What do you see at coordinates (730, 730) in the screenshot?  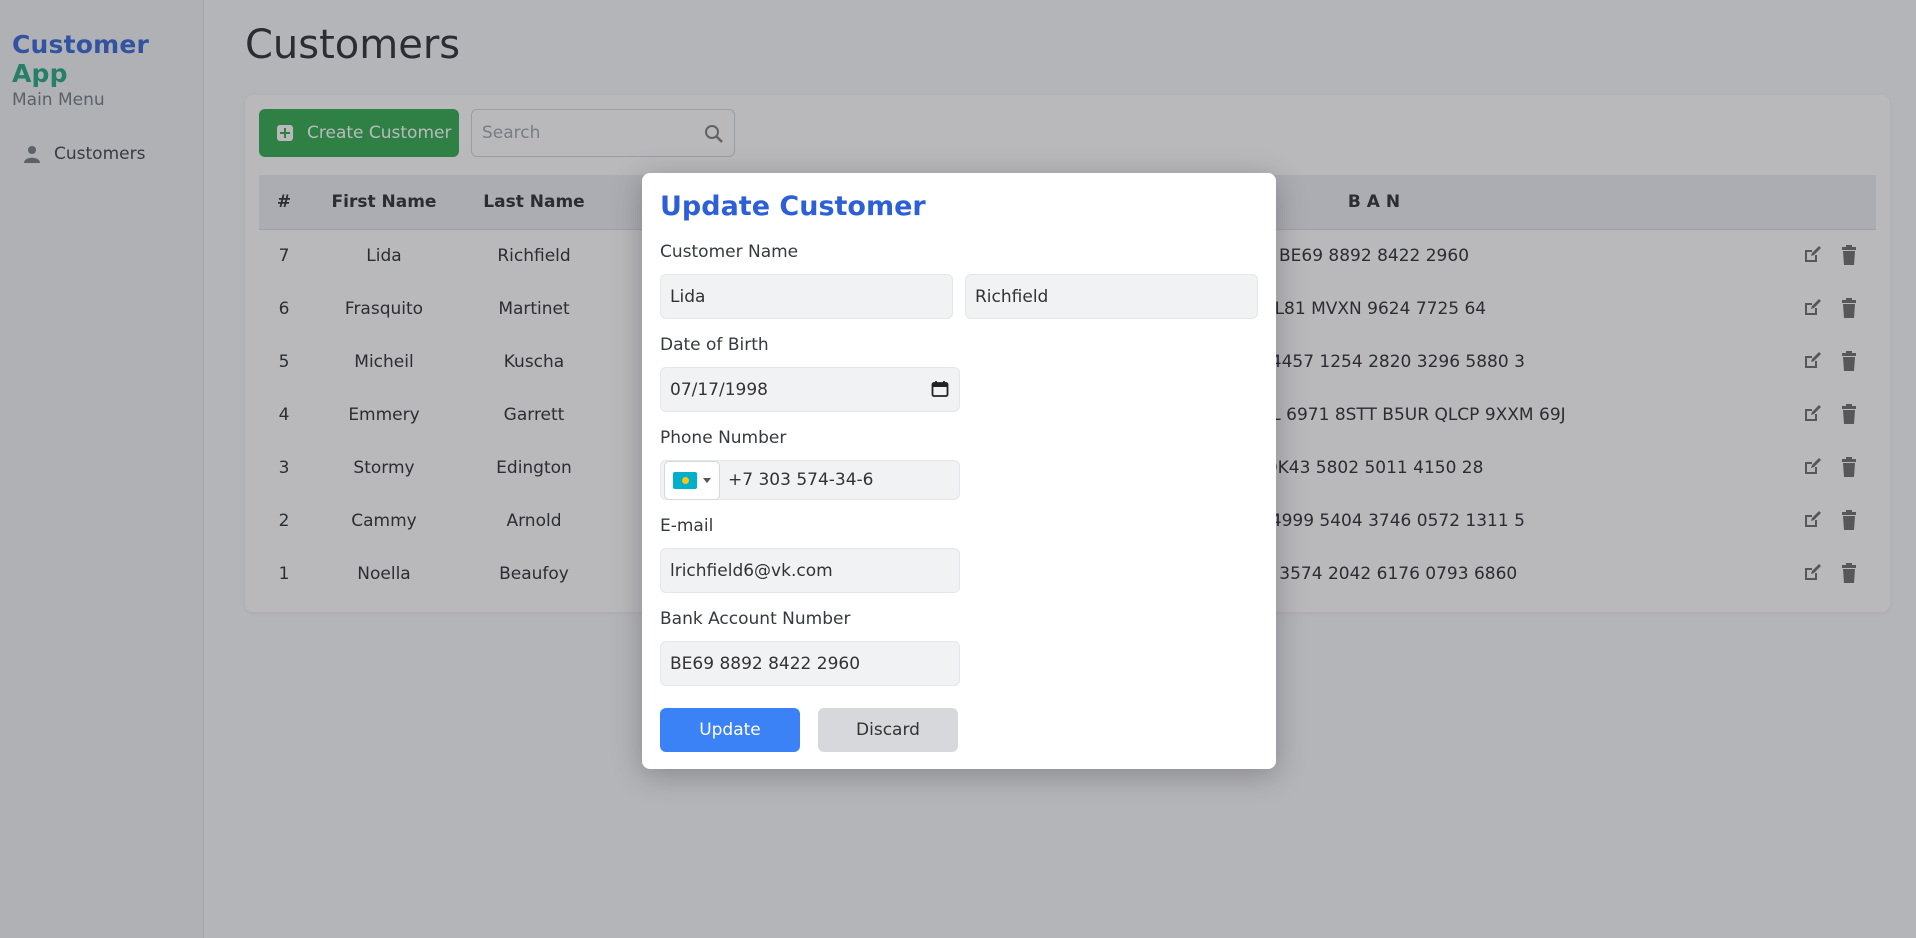 I see `update-button: Update` at bounding box center [730, 730].